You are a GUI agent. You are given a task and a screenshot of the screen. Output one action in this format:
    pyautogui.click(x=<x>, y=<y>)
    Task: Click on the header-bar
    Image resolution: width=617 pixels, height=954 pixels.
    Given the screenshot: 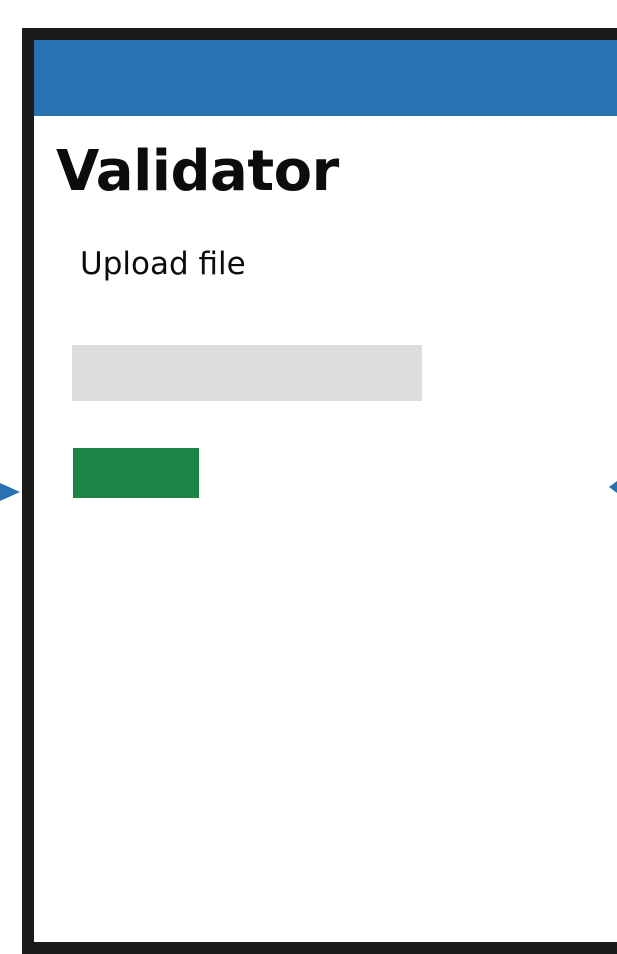 What is the action you would take?
    pyautogui.click(x=325, y=78)
    